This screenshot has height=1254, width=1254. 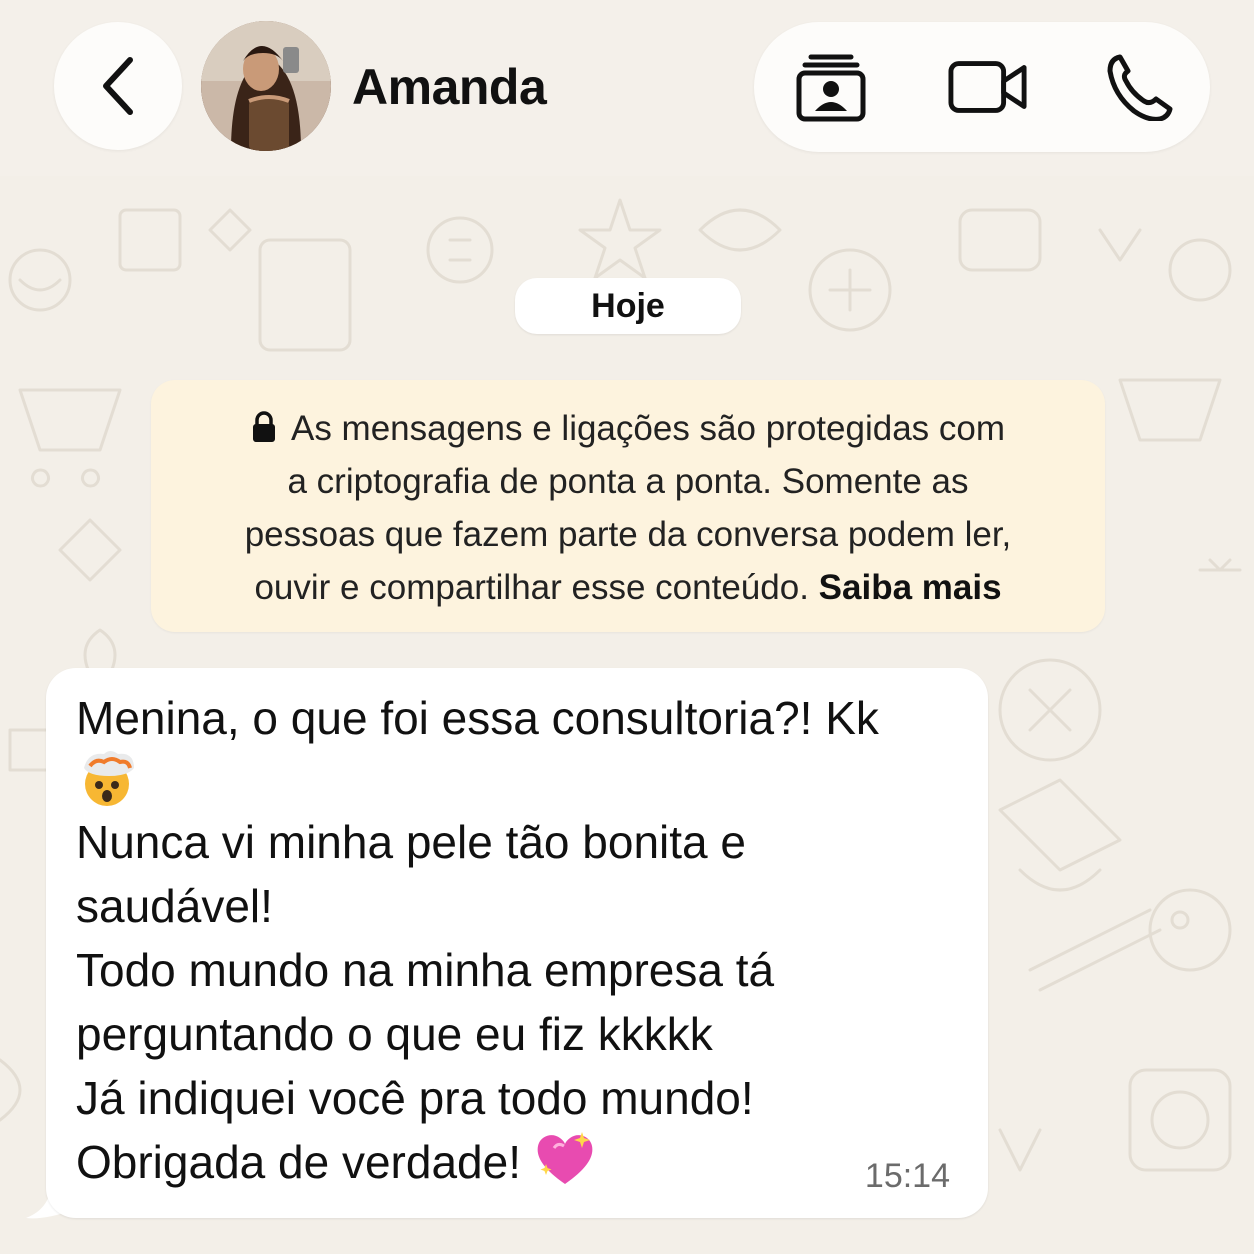 I want to click on sparkling-heart-emoji, so click(x=565, y=1158).